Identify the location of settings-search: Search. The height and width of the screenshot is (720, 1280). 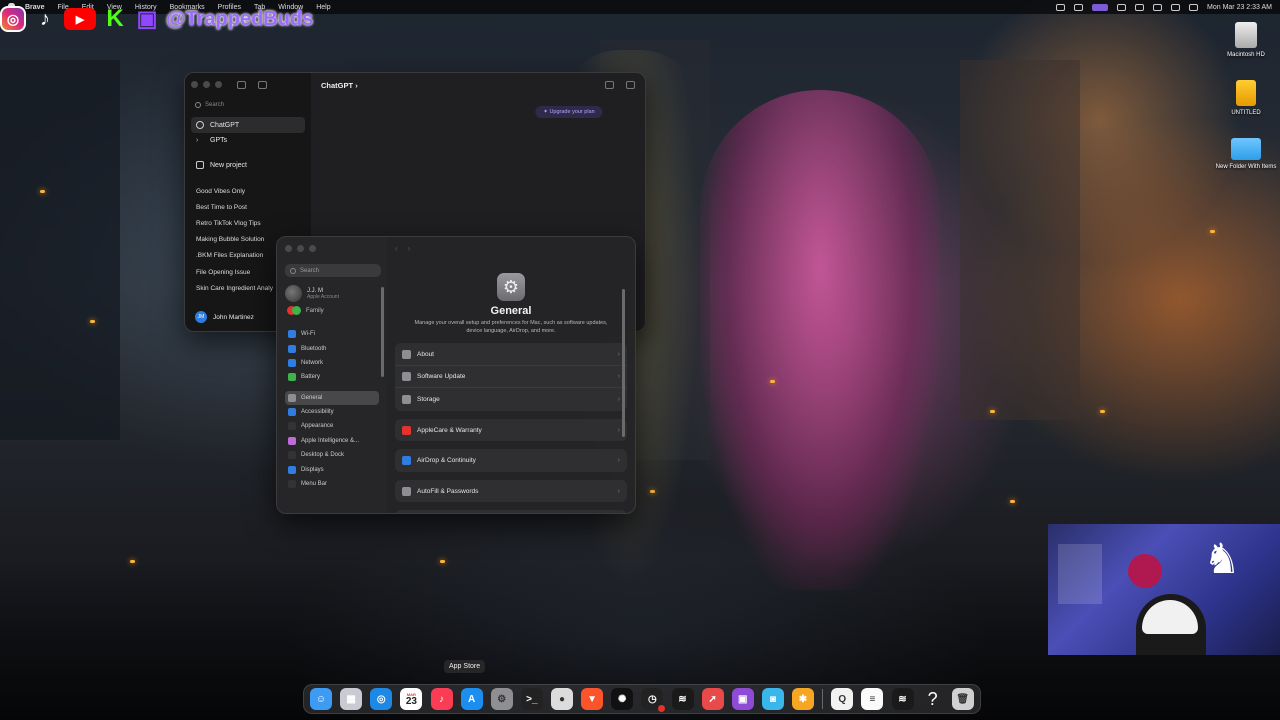
(333, 270).